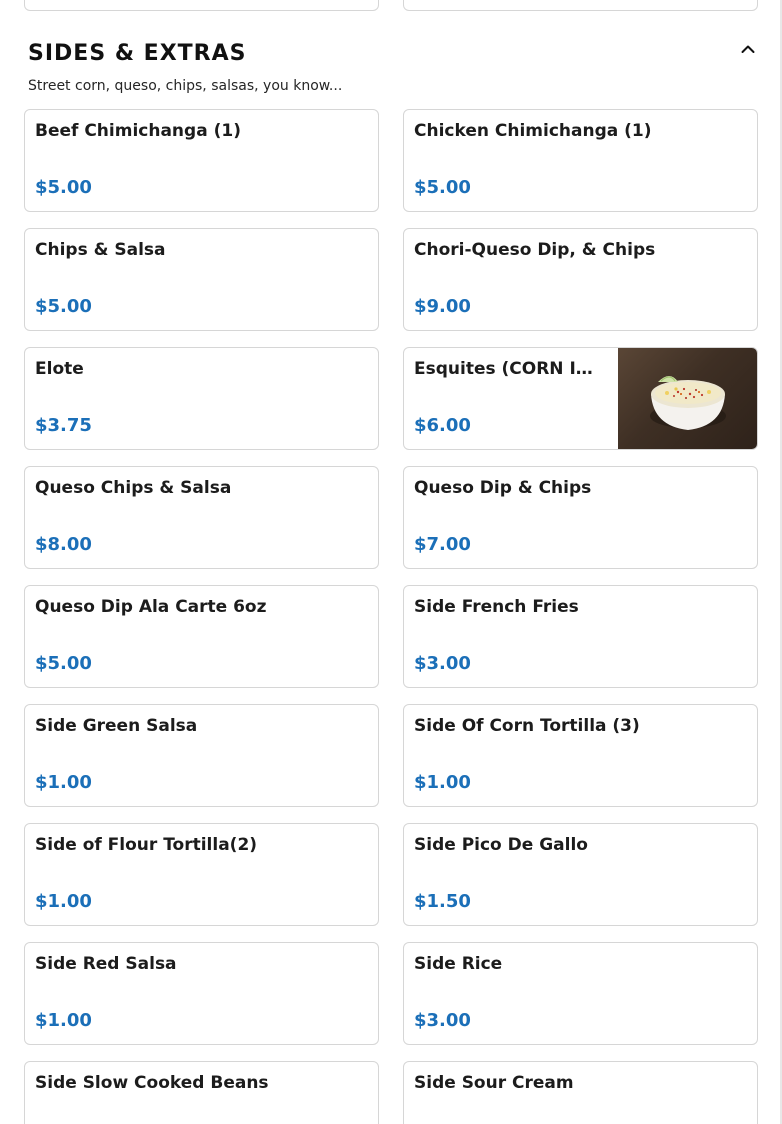 Image resolution: width=782 pixels, height=1124 pixels. Describe the element at coordinates (501, 845) in the screenshot. I see `menu-item-name: Side Pico De Gallo` at that location.